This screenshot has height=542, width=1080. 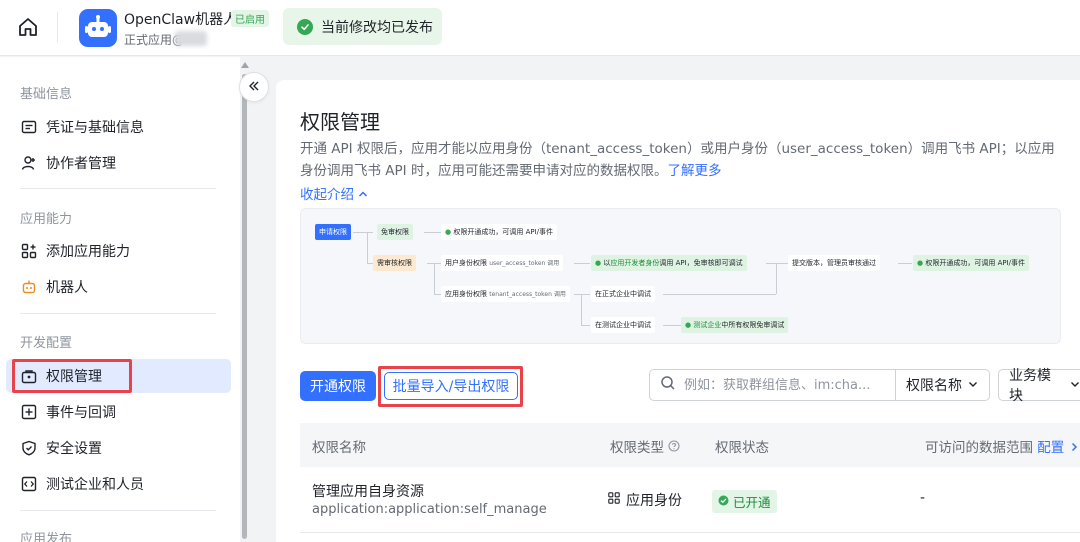 I want to click on flow-node-no-review-result: ● 权限开通成功，可调用 API/事件, so click(x=499, y=232).